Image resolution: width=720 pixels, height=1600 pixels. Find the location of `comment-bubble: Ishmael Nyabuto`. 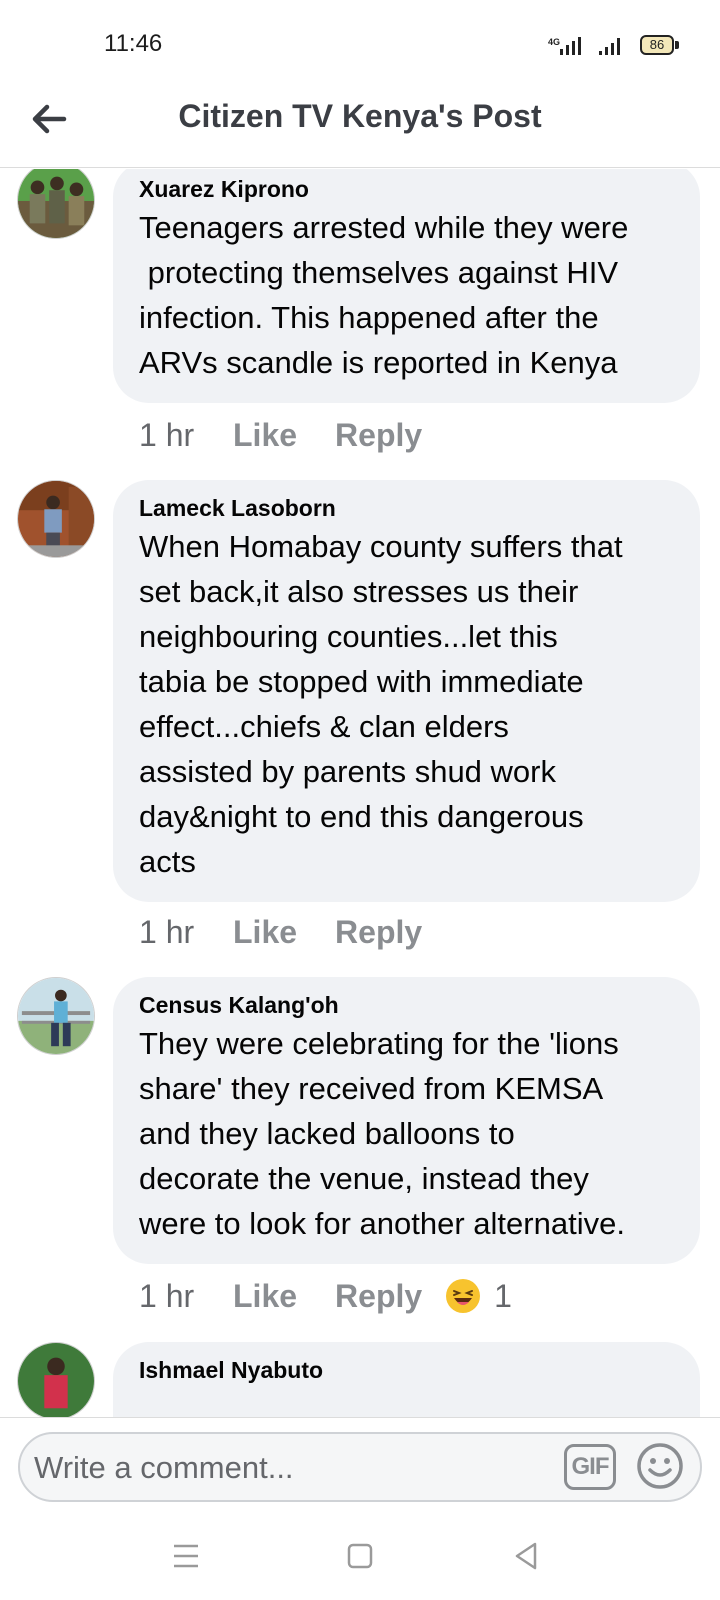

comment-bubble: Ishmael Nyabuto is located at coordinates (406, 1379).